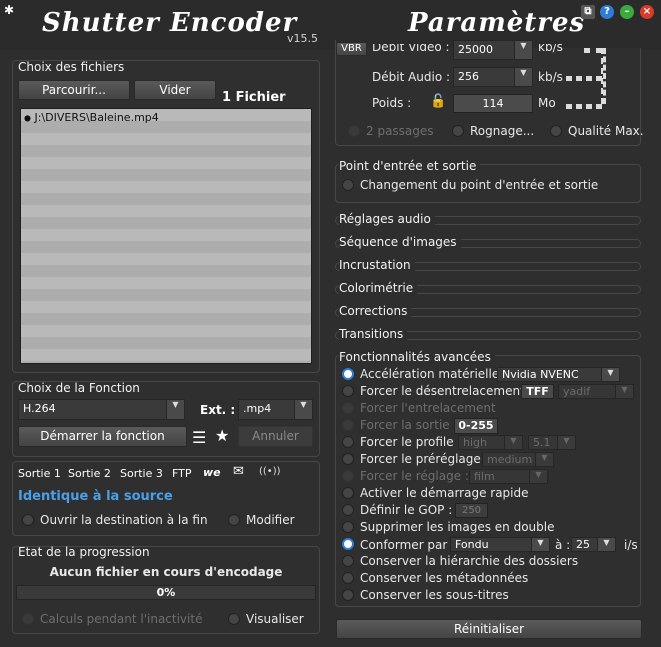  I want to click on visualize-label: Visualiser, so click(275, 619).